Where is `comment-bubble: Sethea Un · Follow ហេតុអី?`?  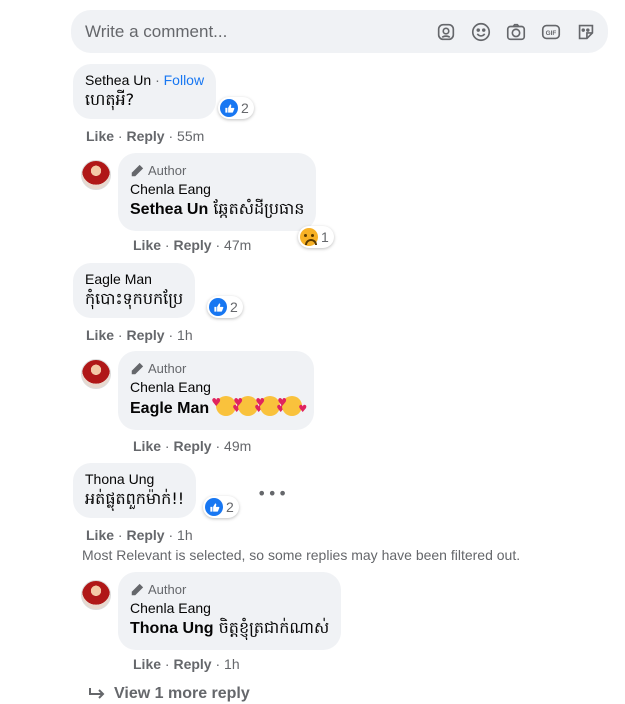
comment-bubble: Sethea Un · Follow ហេតុអី? is located at coordinates (145, 91).